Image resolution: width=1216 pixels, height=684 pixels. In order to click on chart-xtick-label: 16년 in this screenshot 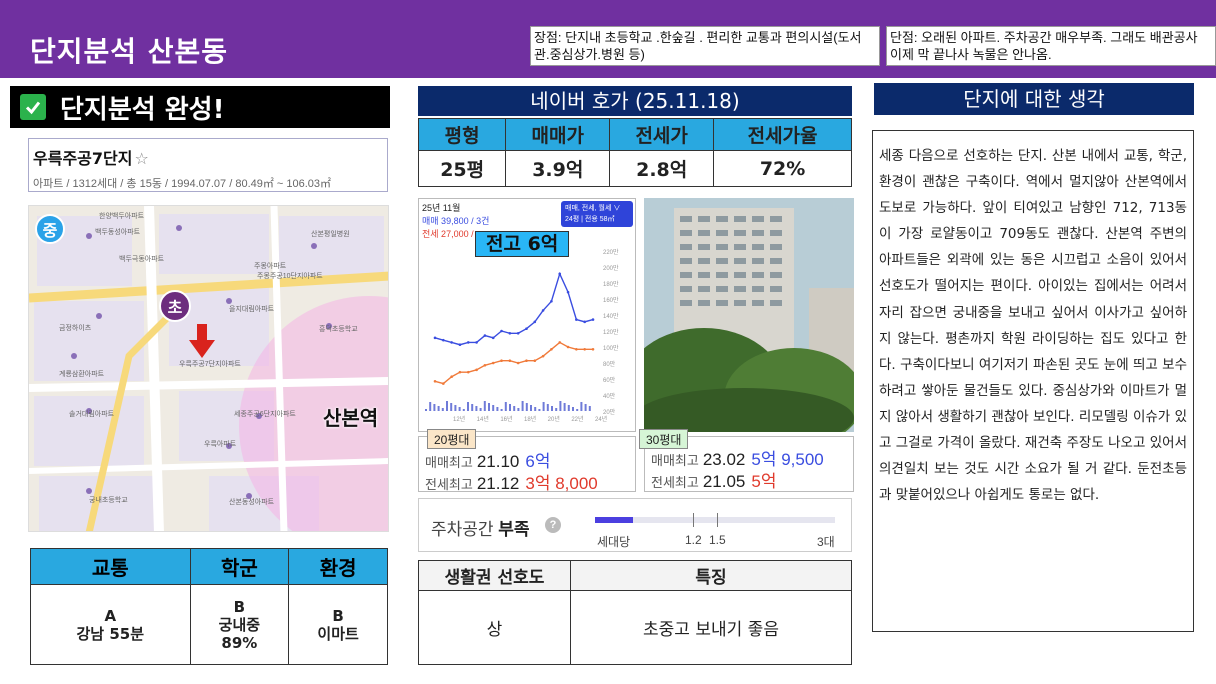, I will do `click(506, 419)`.